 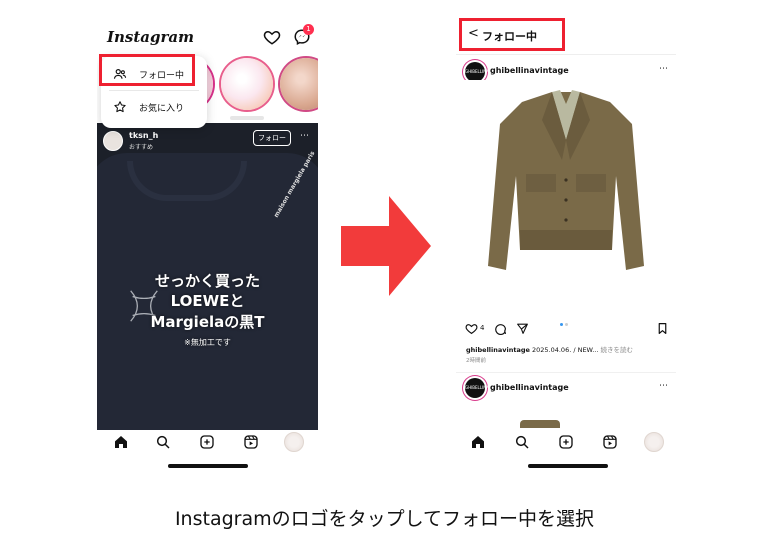 What do you see at coordinates (143, 135) in the screenshot?
I see `post-username: tksn_h` at bounding box center [143, 135].